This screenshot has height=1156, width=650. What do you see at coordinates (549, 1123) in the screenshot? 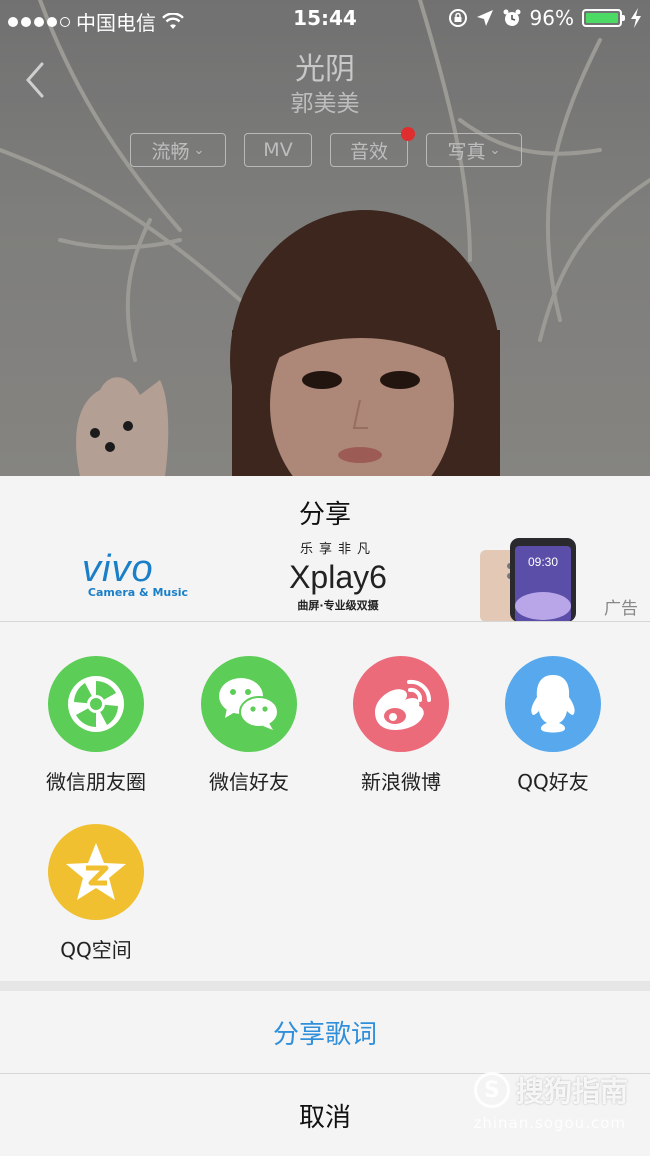
I see `watermark-url: zhinan.sogou.com` at bounding box center [549, 1123].